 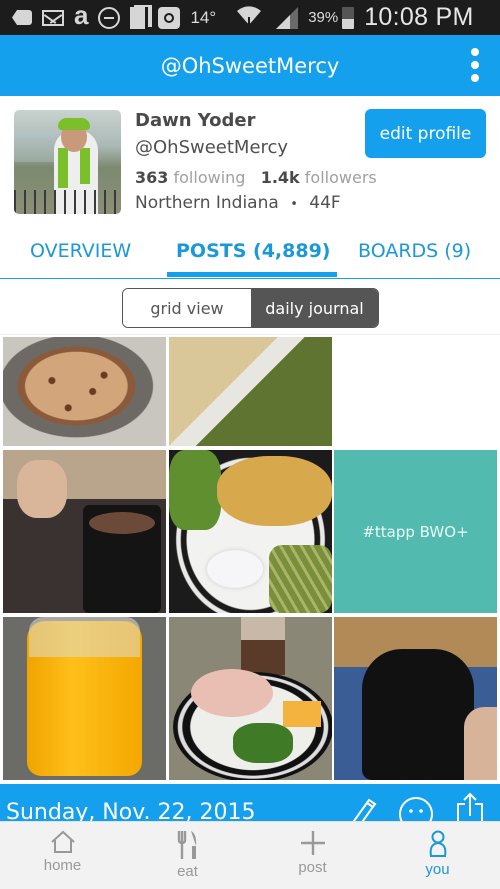 I want to click on battery-percent: 39%, so click(x=323, y=17).